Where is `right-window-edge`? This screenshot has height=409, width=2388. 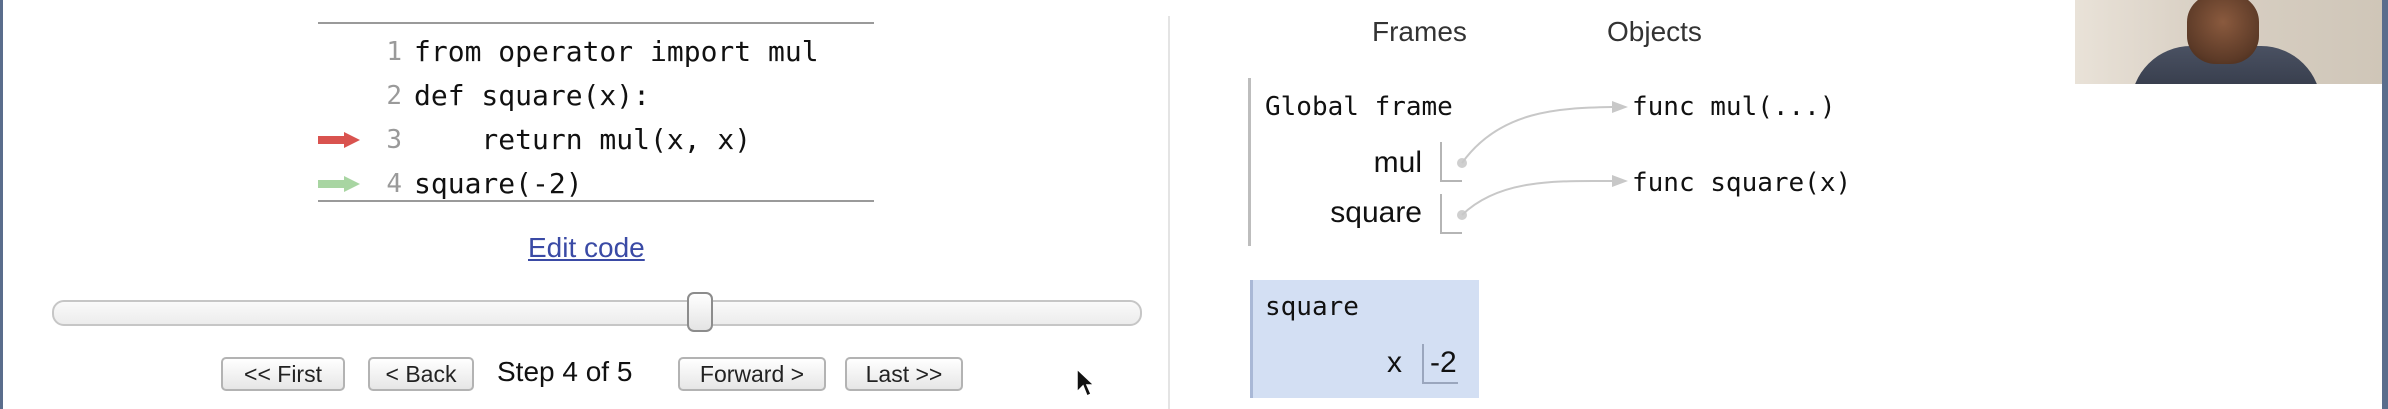 right-window-edge is located at coordinates (2385, 204).